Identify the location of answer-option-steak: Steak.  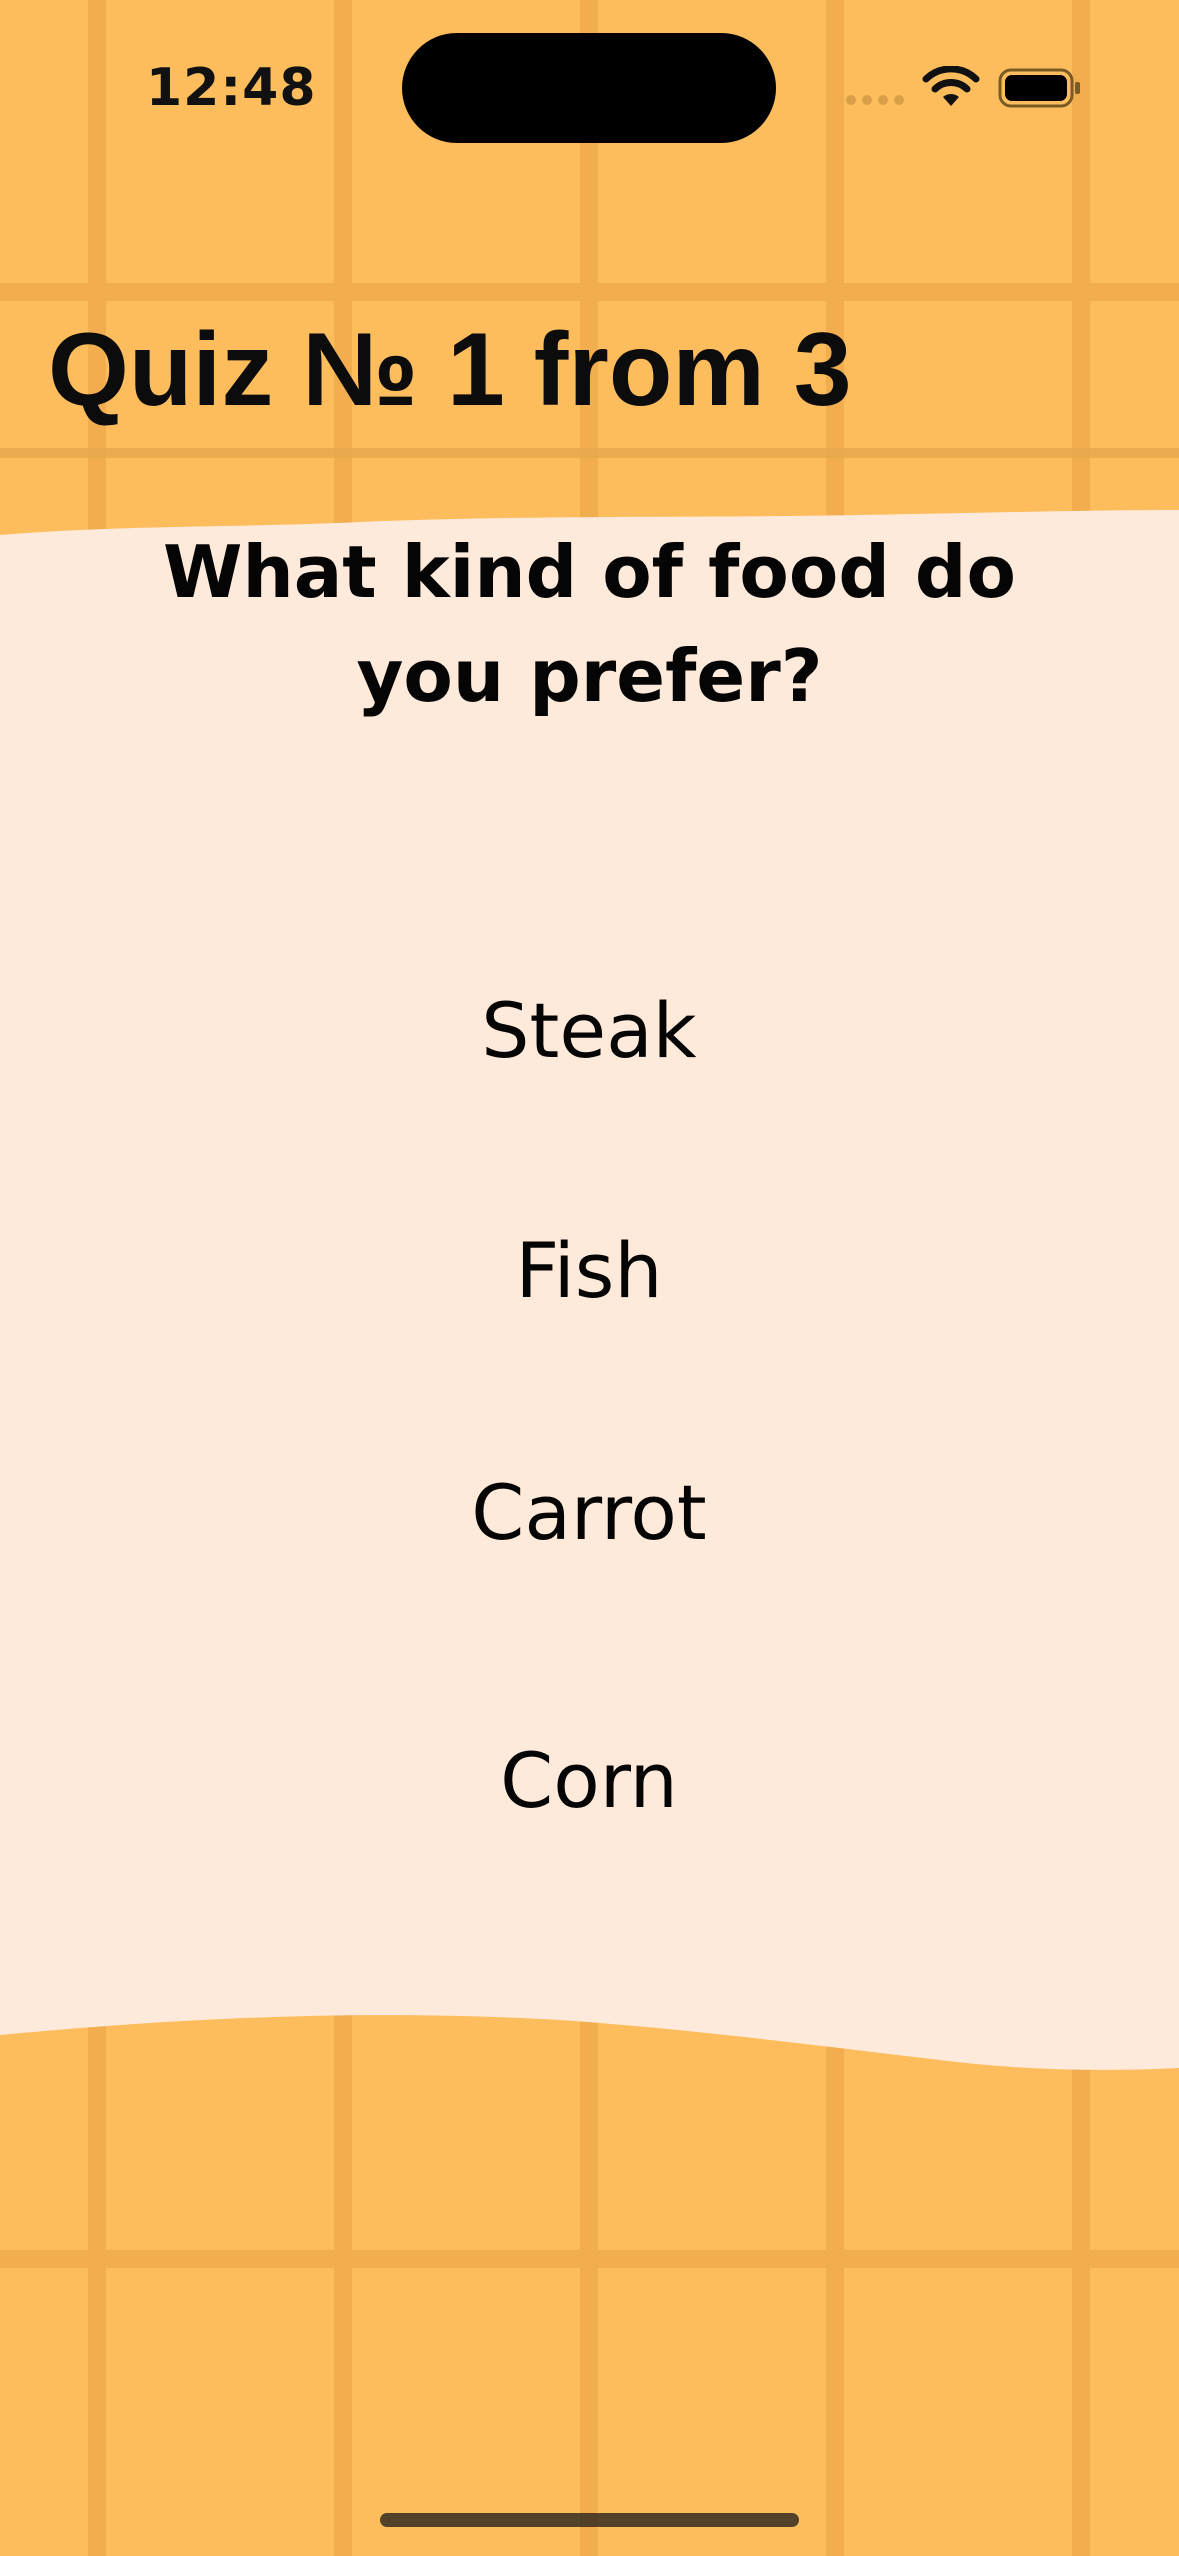
(589, 1031).